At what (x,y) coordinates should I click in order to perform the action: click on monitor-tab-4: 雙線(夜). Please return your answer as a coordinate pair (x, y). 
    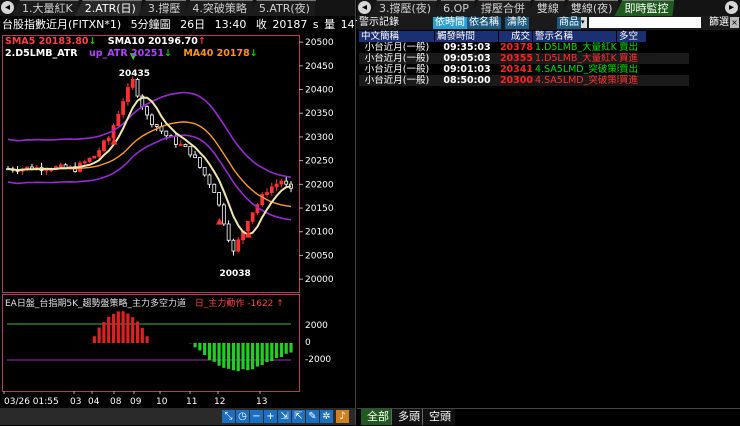
    Looking at the image, I should click on (590, 8).